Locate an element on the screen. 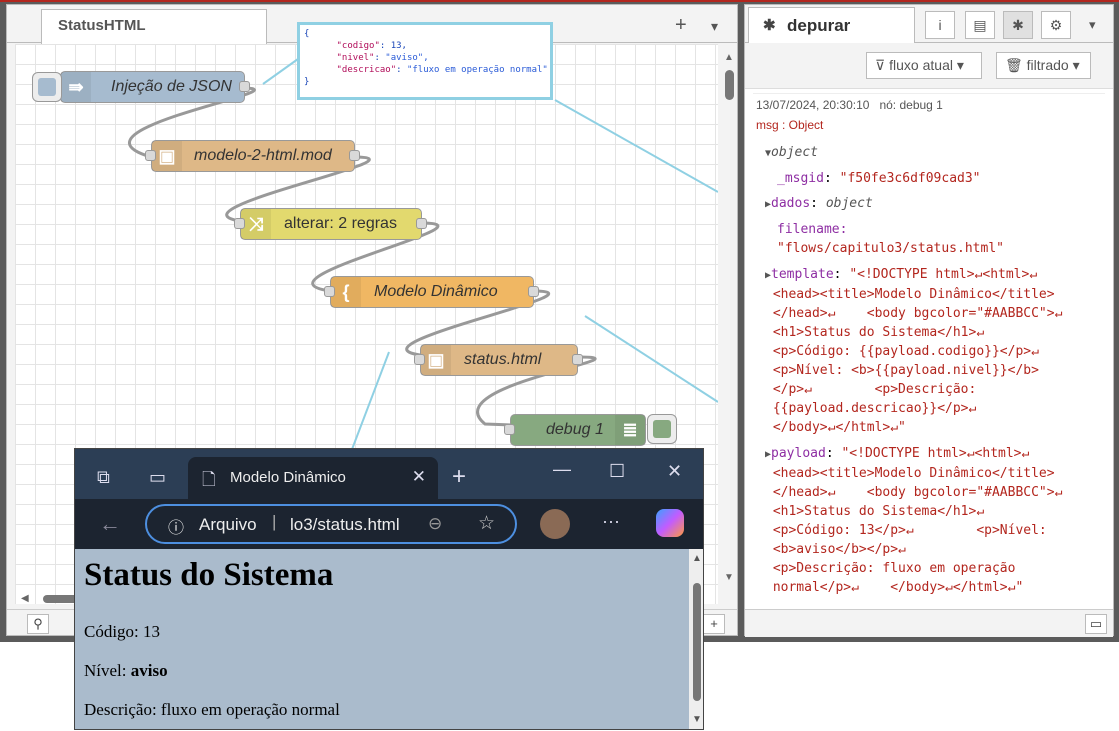 The width and height of the screenshot is (1119, 731). filter-flow-label: fluxo atual is located at coordinates (921, 65).